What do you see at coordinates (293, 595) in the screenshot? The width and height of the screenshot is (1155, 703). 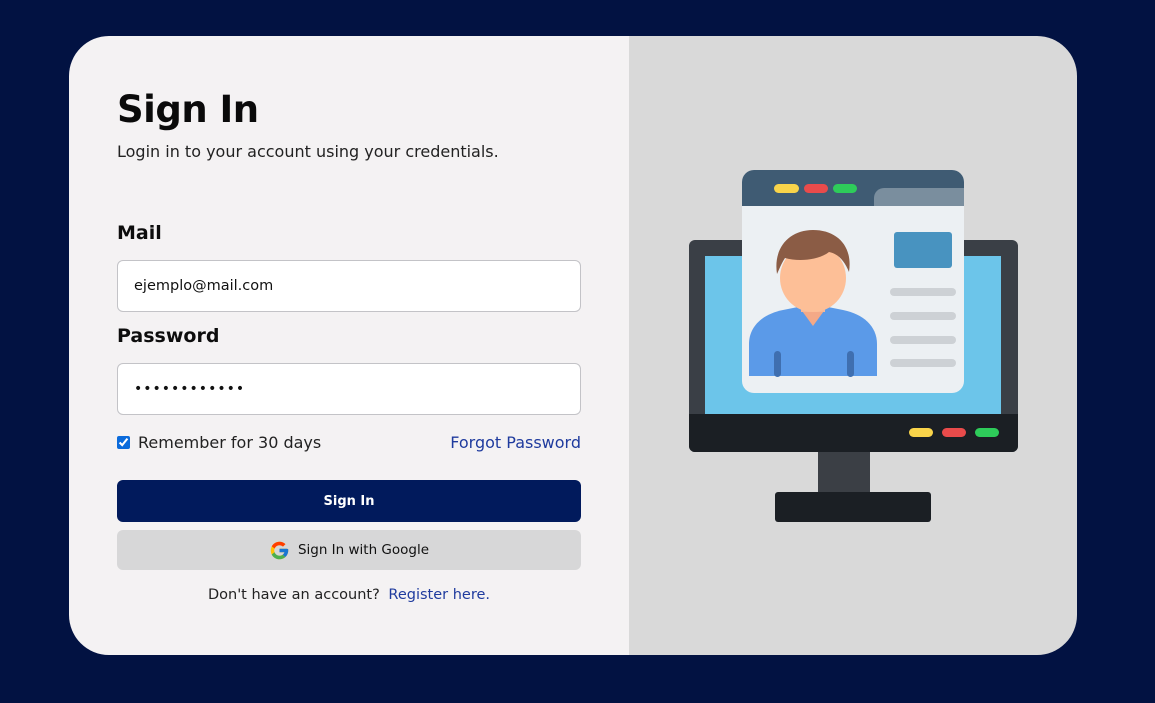 I see `no-account-text: Don't have an account?` at bounding box center [293, 595].